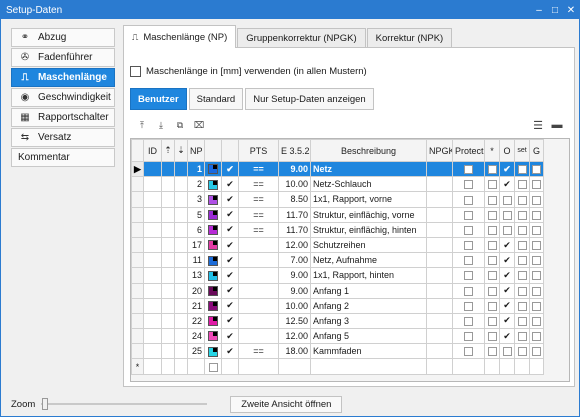 The height and width of the screenshot is (417, 580). I want to click on cell-e352: 8.50, so click(294, 199).